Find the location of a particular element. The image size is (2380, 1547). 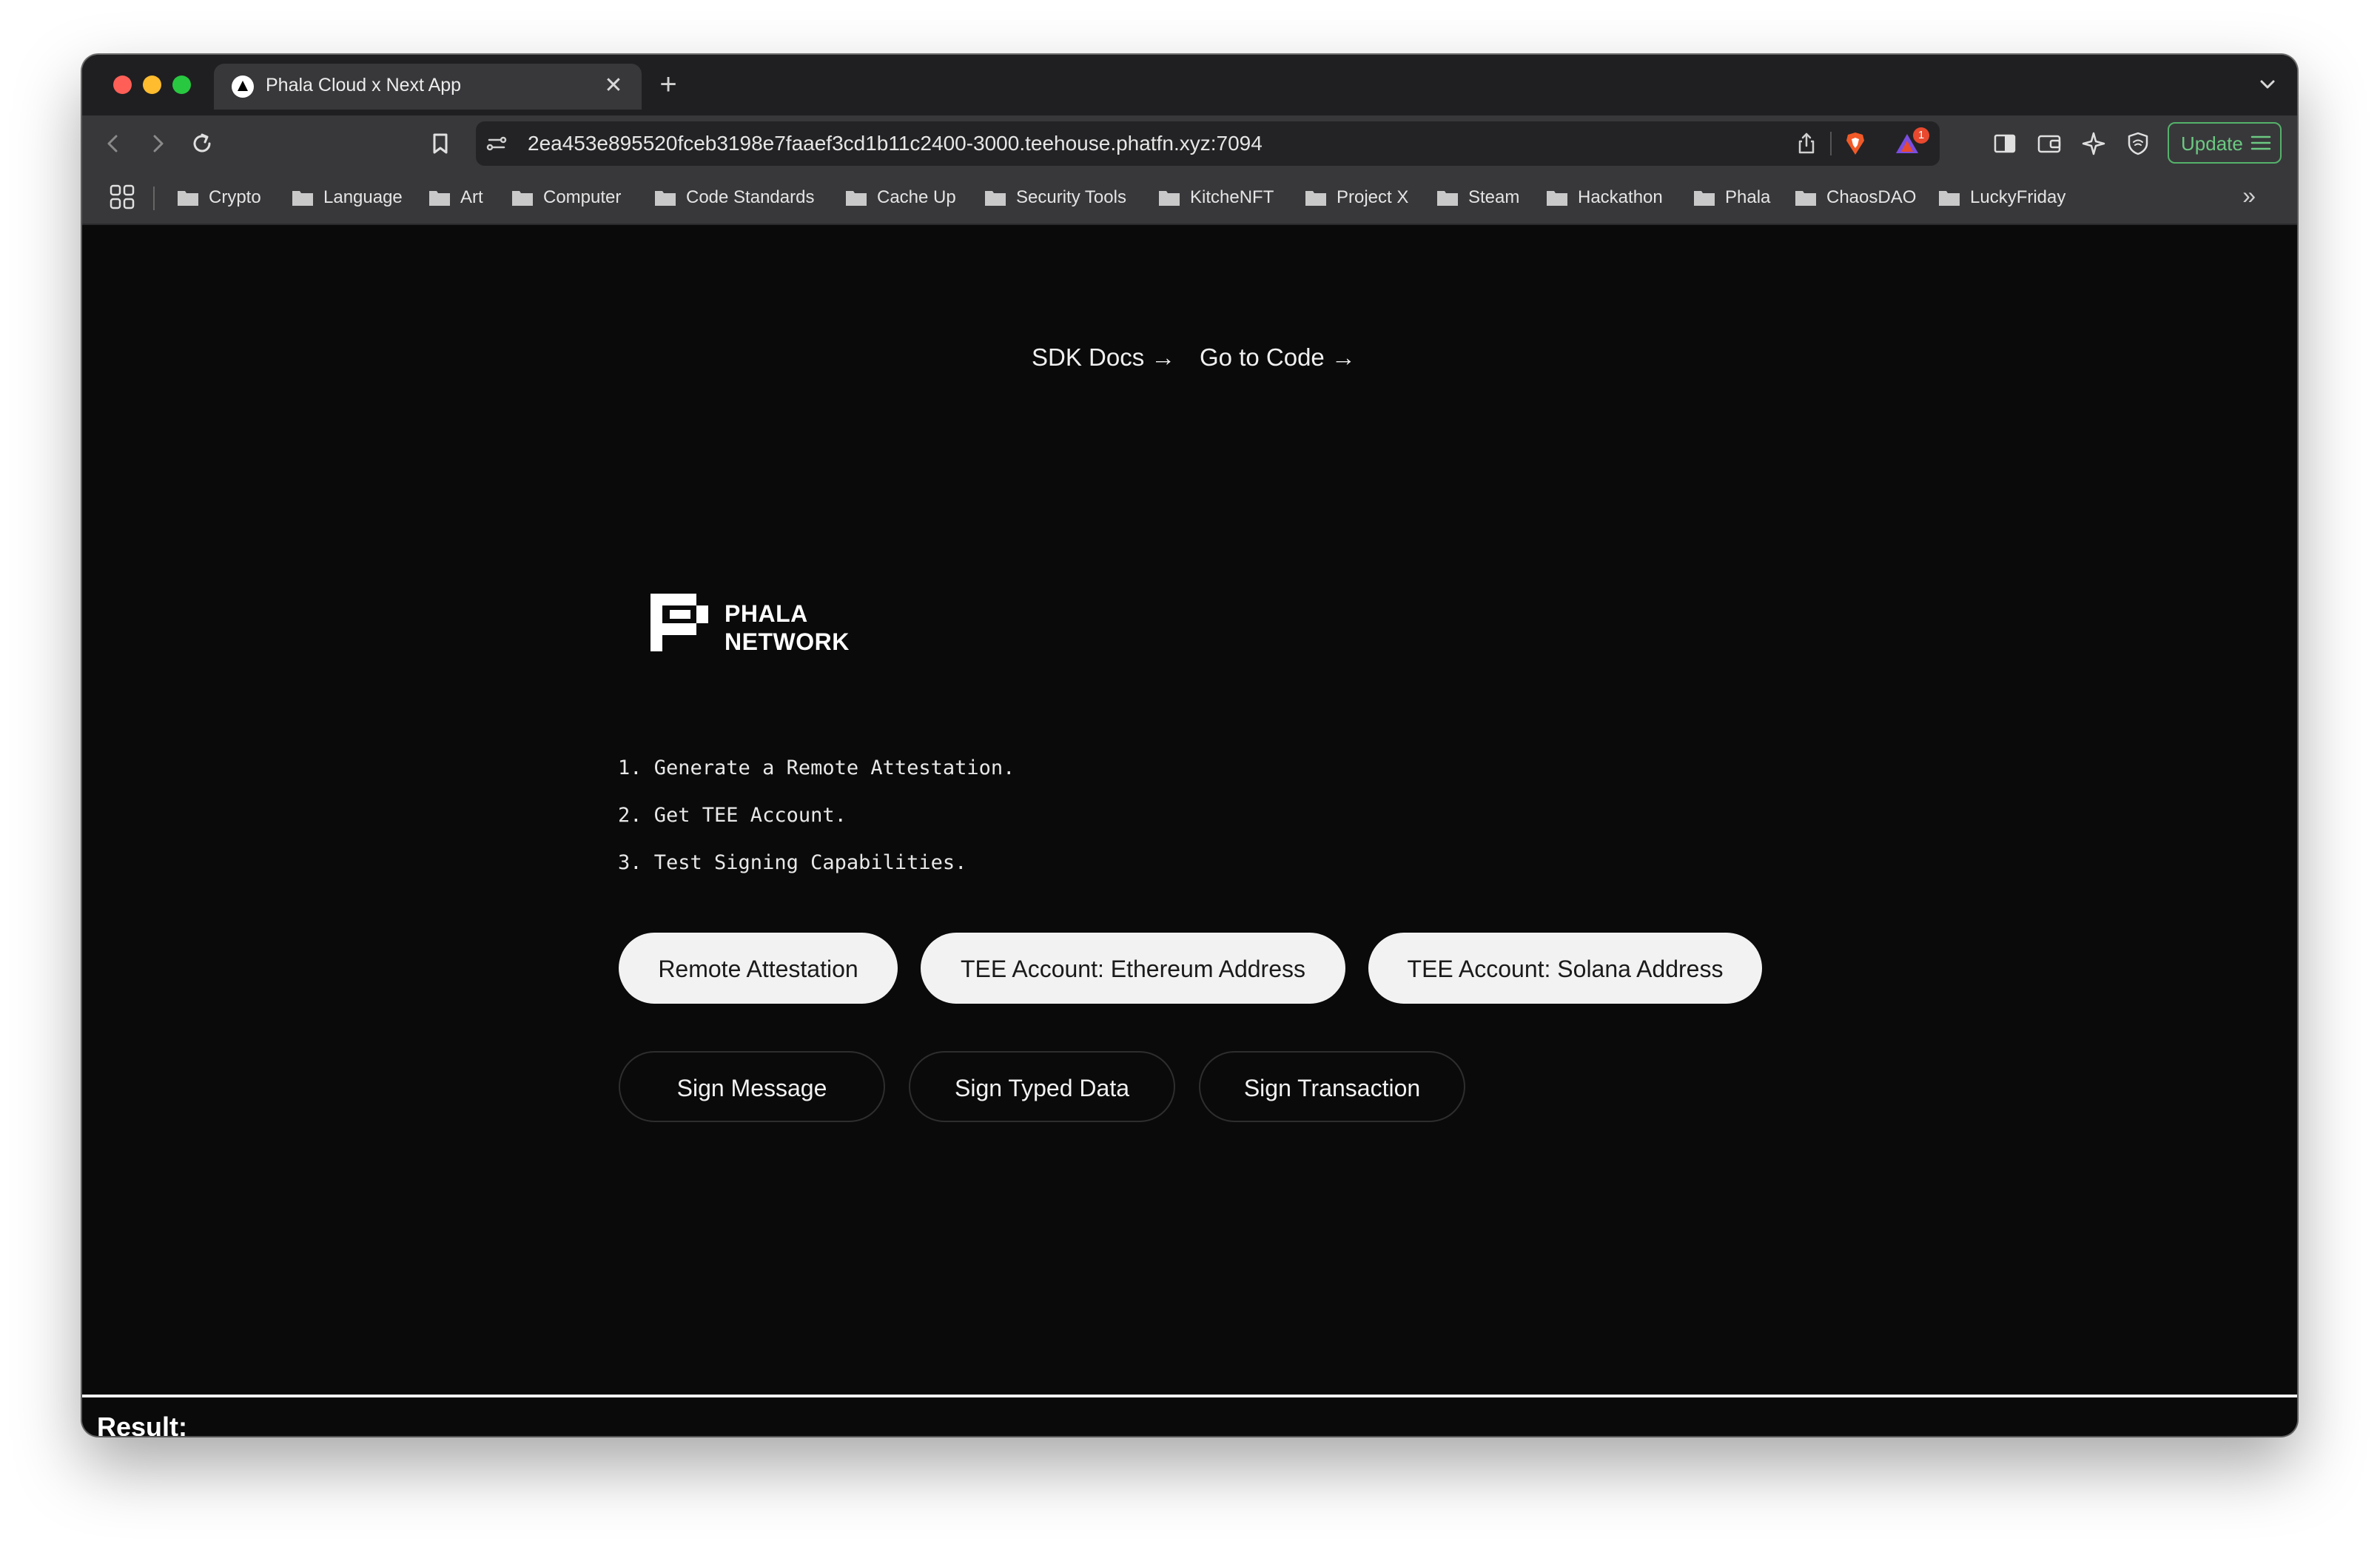

back-icon is located at coordinates (113, 144).